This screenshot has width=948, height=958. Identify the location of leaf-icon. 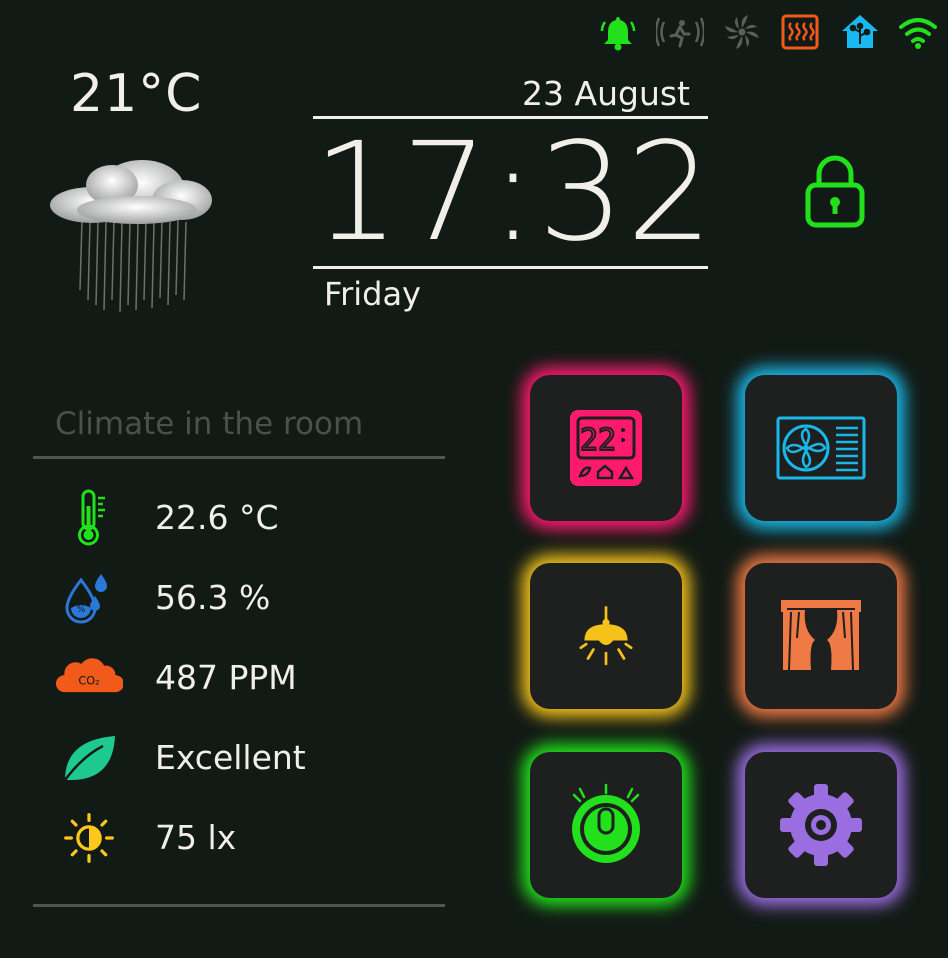
(89, 758).